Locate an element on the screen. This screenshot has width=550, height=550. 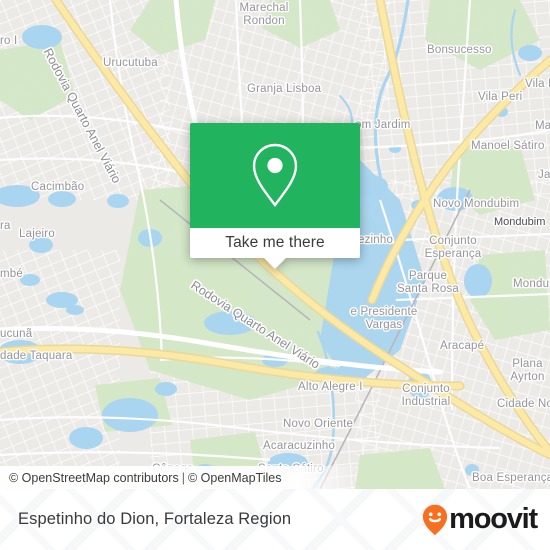
map-destination-popup: Take me there is located at coordinates (275, 196).